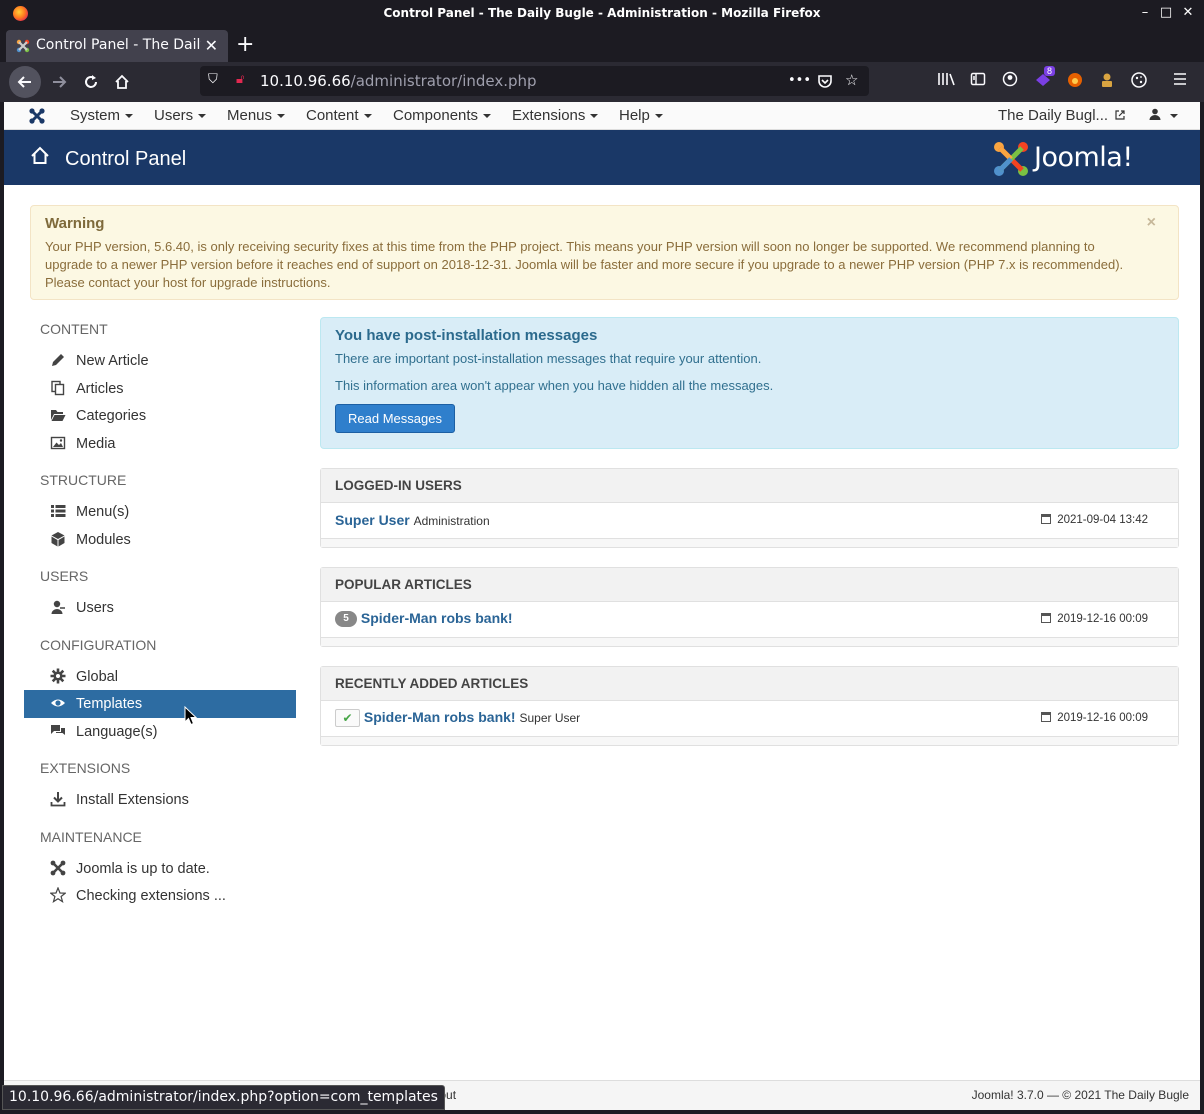 Image resolution: width=1204 pixels, height=1114 pixels. Describe the element at coordinates (442, 115) in the screenshot. I see `menu-components: Components` at that location.